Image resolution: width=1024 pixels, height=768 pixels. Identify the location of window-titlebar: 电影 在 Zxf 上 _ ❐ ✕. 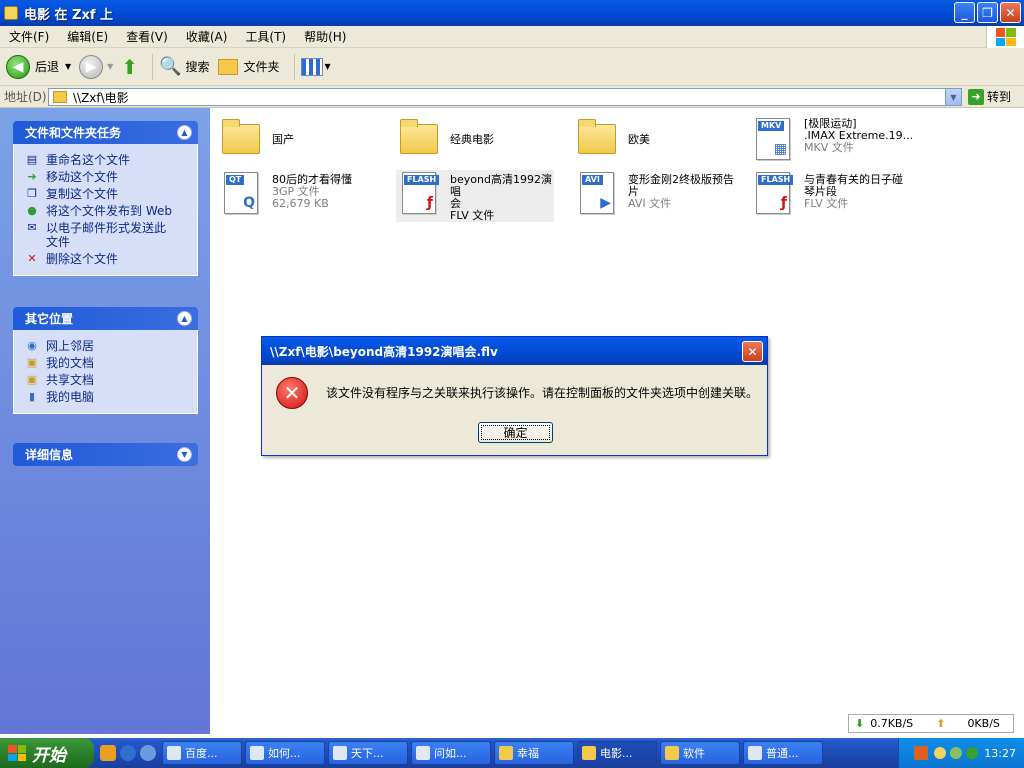
(512, 13).